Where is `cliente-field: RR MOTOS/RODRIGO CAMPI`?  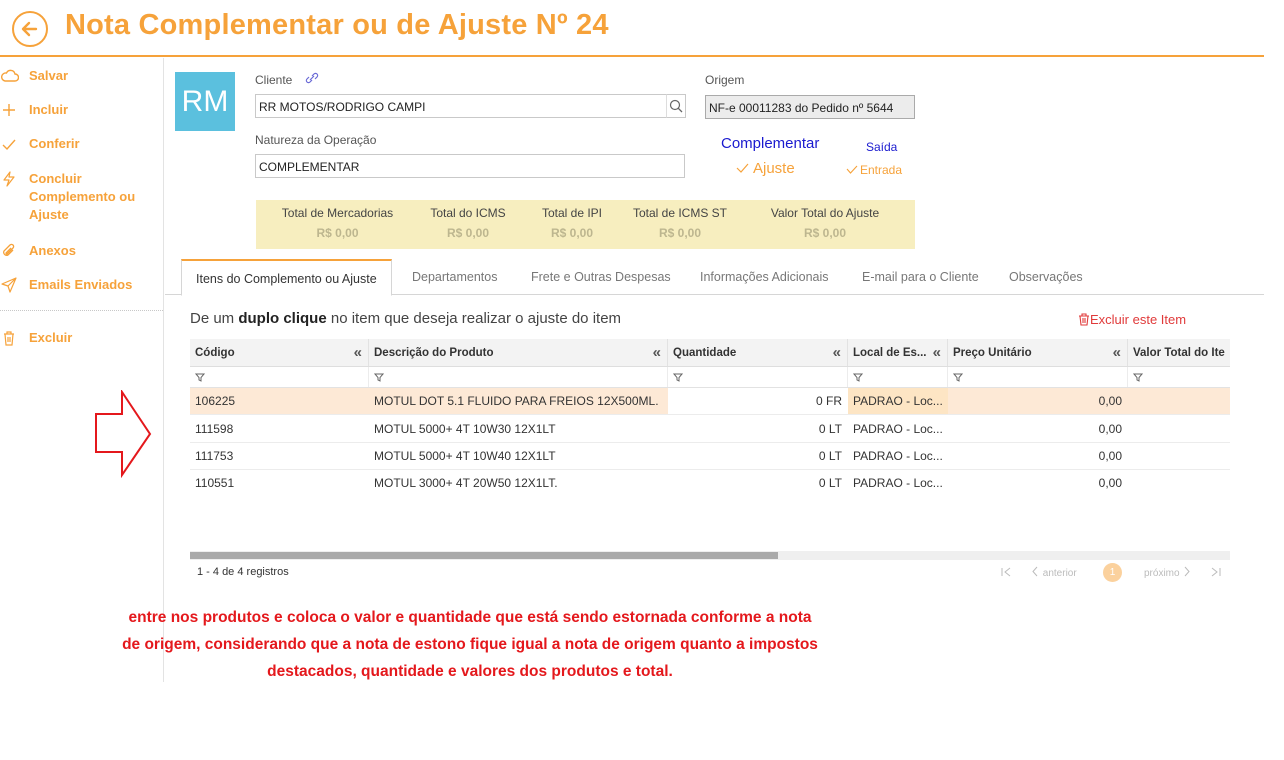
cliente-field: RR MOTOS/RODRIGO CAMPI is located at coordinates (461, 106).